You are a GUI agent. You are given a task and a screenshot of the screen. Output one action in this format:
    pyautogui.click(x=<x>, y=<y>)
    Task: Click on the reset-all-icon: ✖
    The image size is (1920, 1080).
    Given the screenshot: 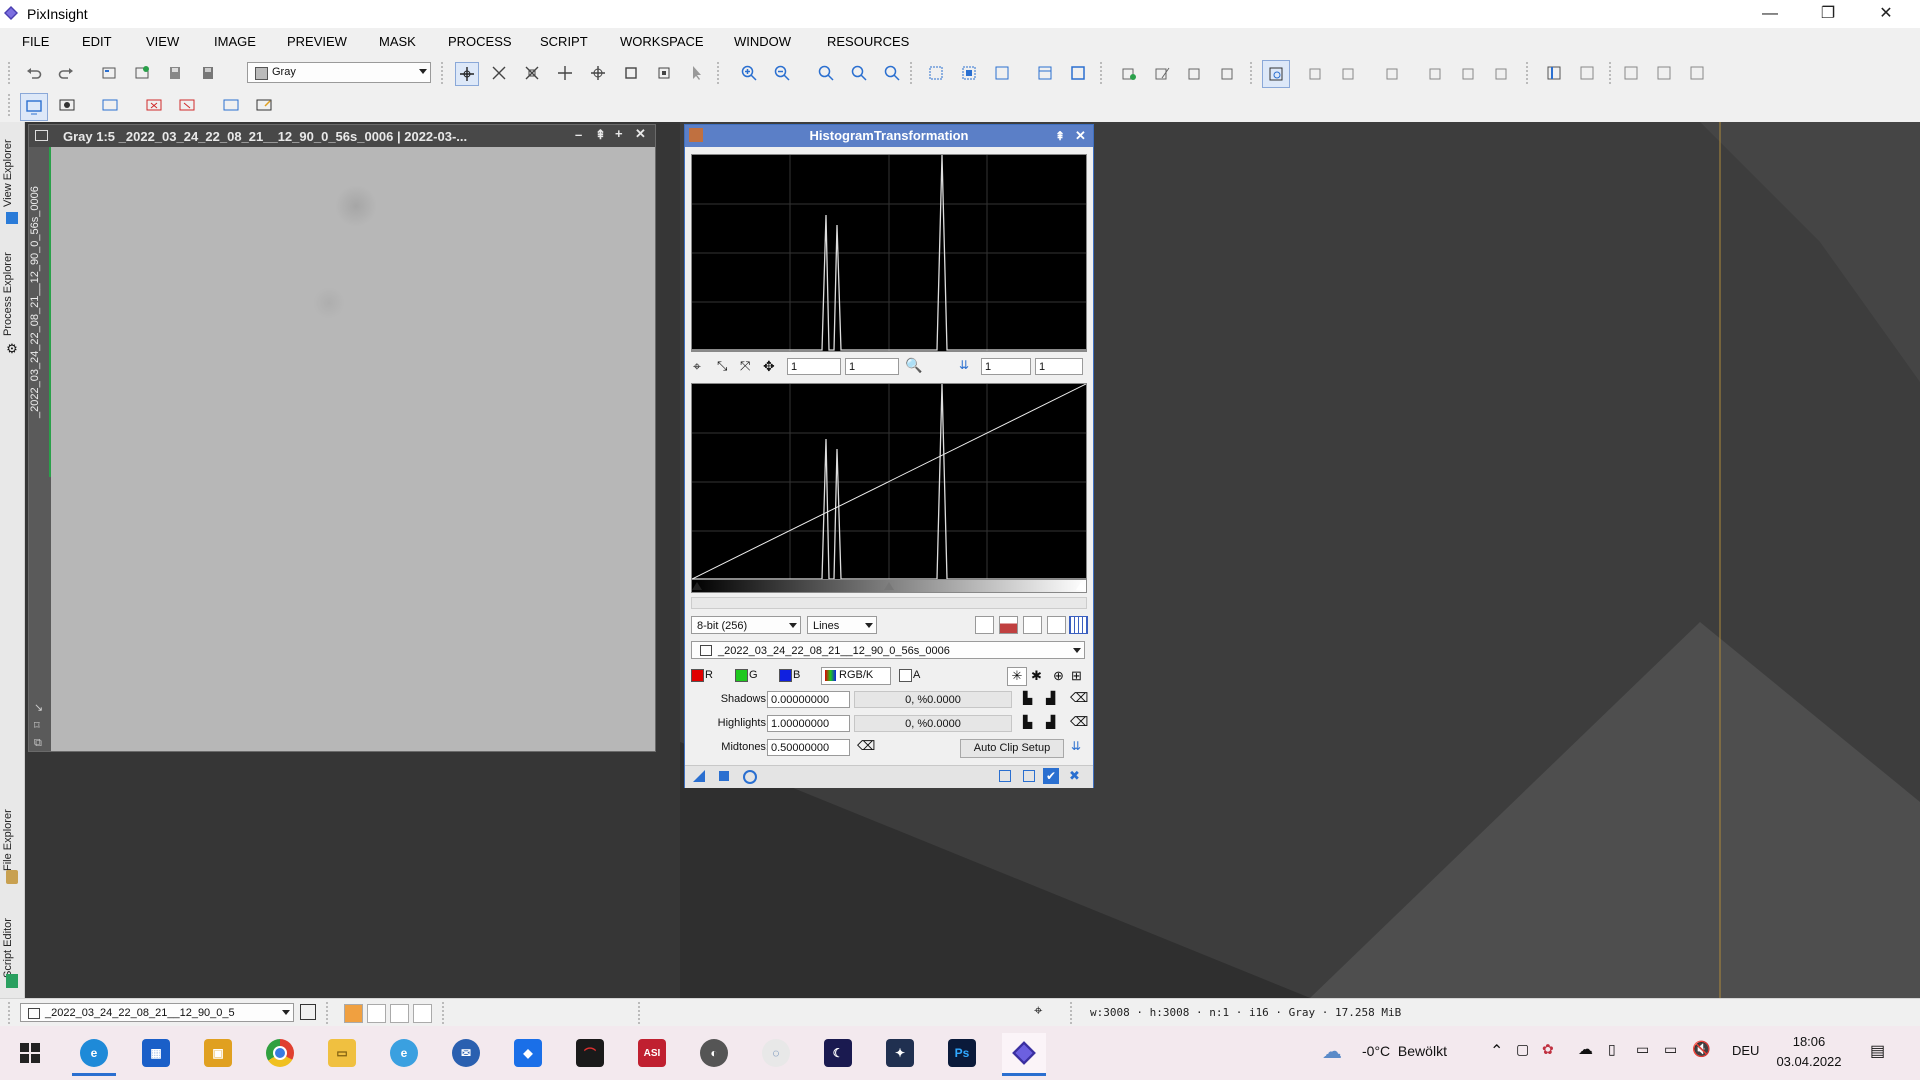 What is the action you would take?
    pyautogui.click(x=1074, y=776)
    